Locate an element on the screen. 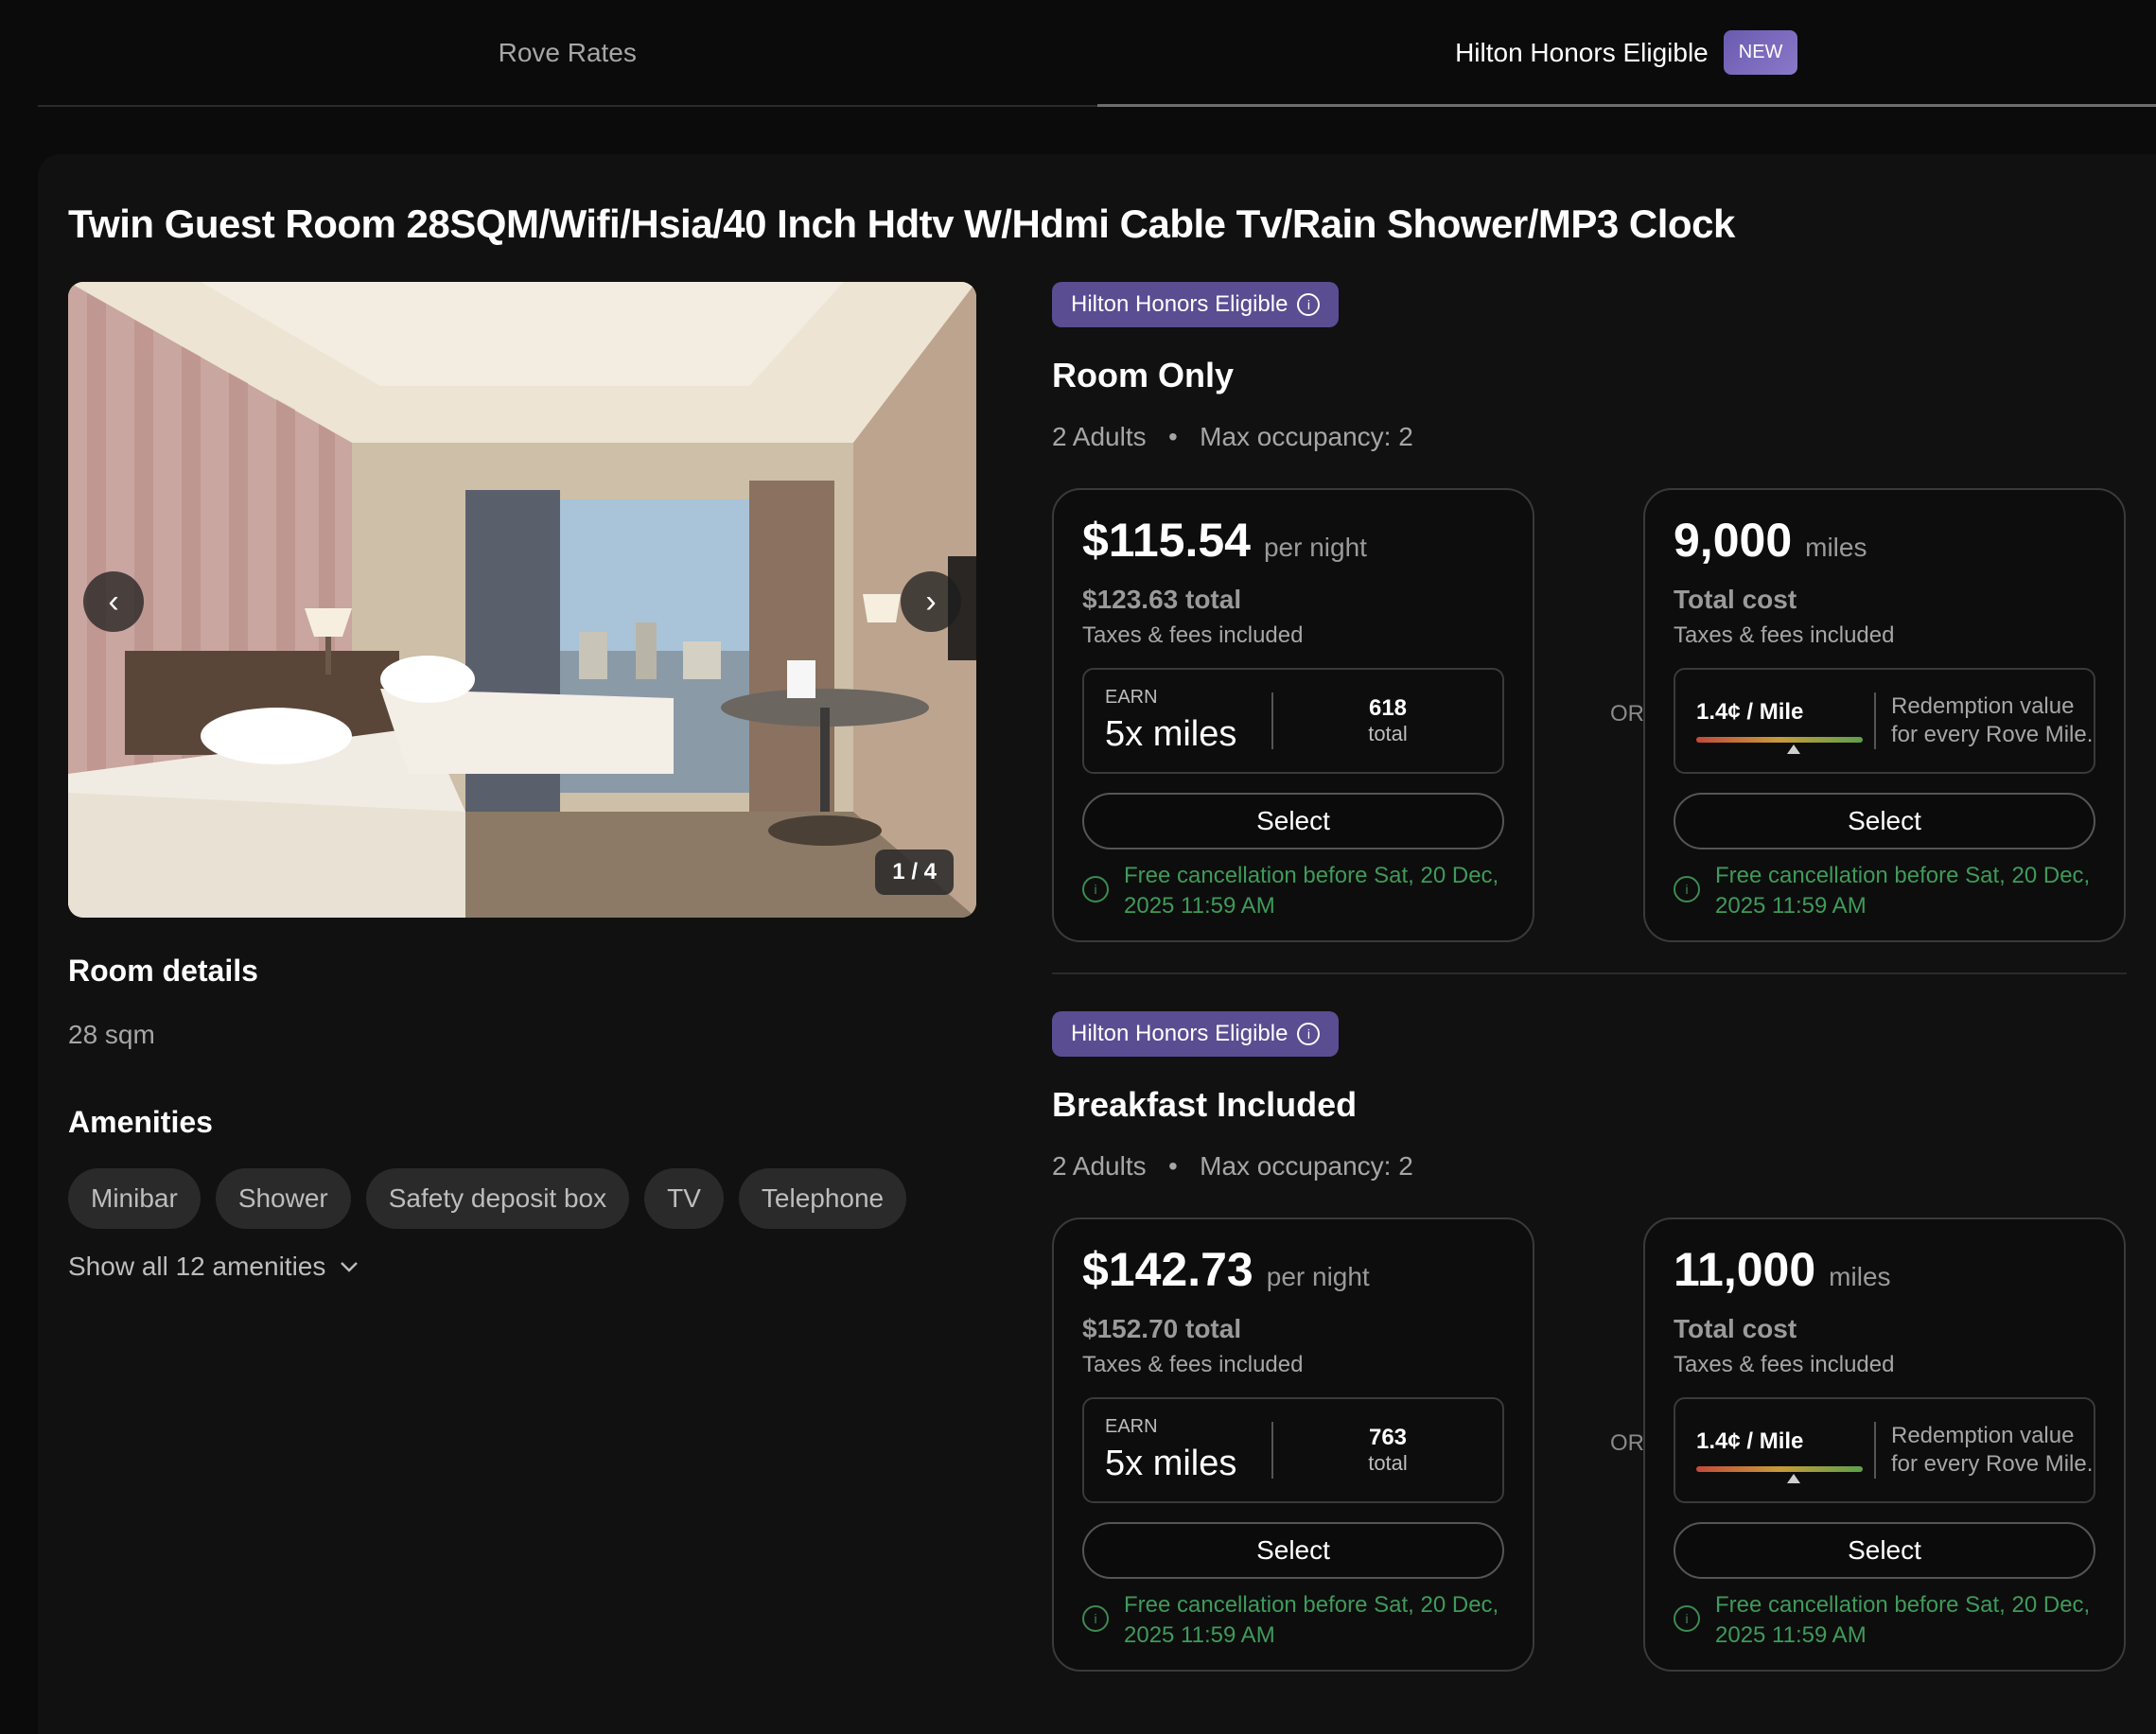 The height and width of the screenshot is (1734, 2156). tab-label: Hilton Honors Eligible is located at coordinates (1582, 52).